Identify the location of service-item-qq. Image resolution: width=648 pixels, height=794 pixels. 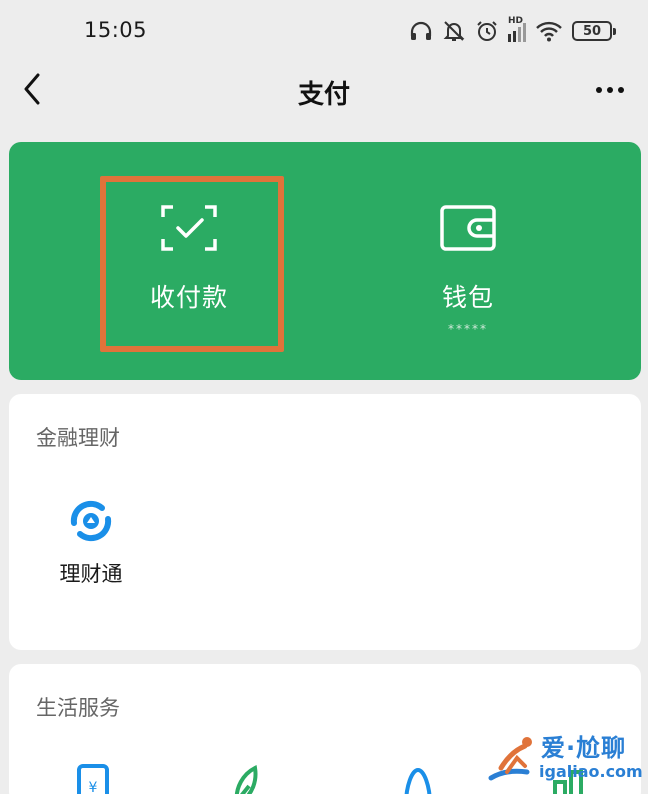
(418, 779).